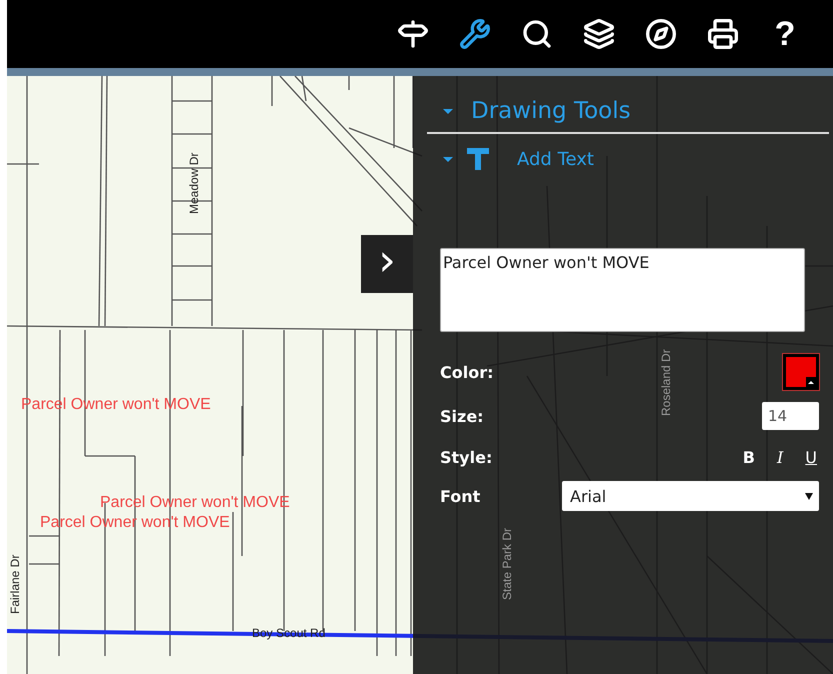  What do you see at coordinates (387, 264) in the screenshot?
I see `collapse-panel-button: ›` at bounding box center [387, 264].